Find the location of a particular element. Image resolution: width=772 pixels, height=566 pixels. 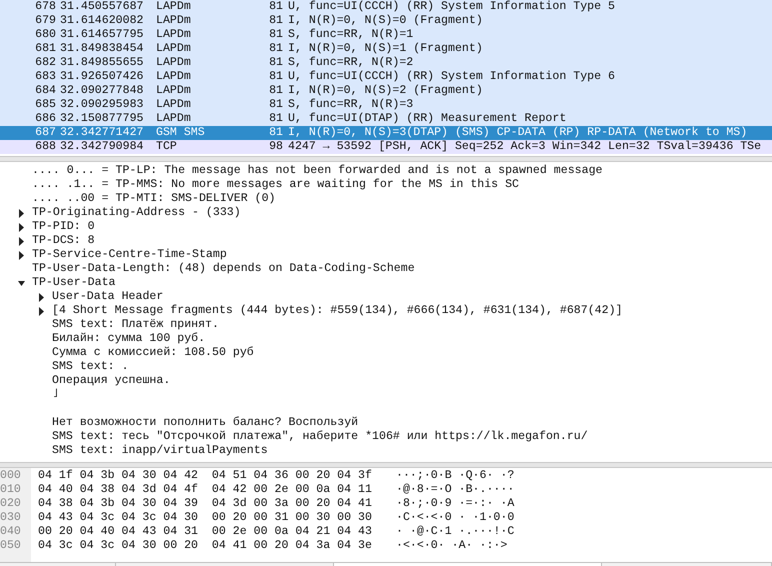

collapse-arrow-icon is located at coordinates (21, 283).